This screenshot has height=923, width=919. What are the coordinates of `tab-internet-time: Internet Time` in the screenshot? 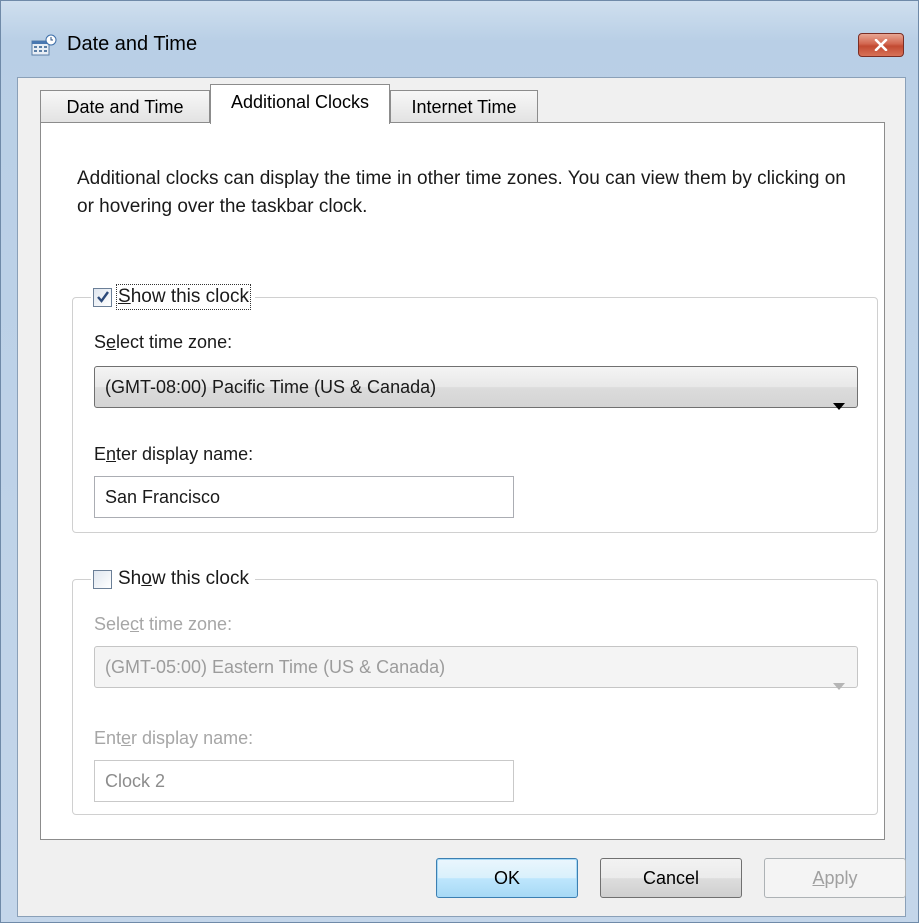 It's located at (464, 106).